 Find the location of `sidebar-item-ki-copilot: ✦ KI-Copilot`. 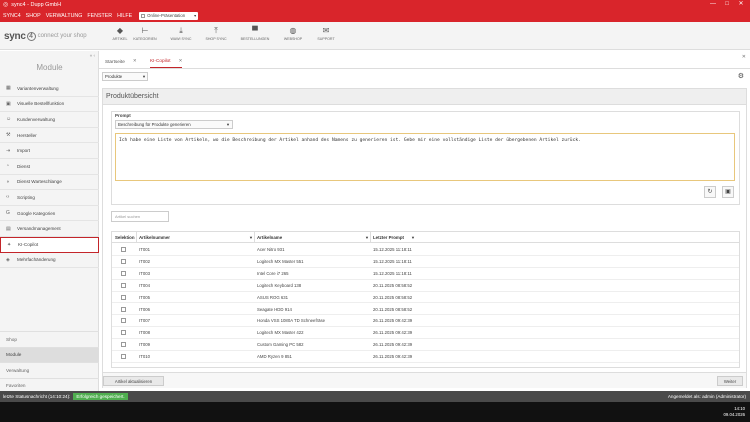

sidebar-item-ki-copilot: ✦ KI-Copilot is located at coordinates (49, 244).